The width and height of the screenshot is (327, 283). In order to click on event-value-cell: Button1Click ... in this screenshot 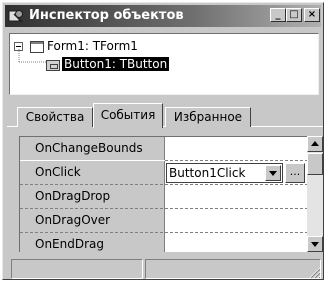, I will do `click(236, 173)`.